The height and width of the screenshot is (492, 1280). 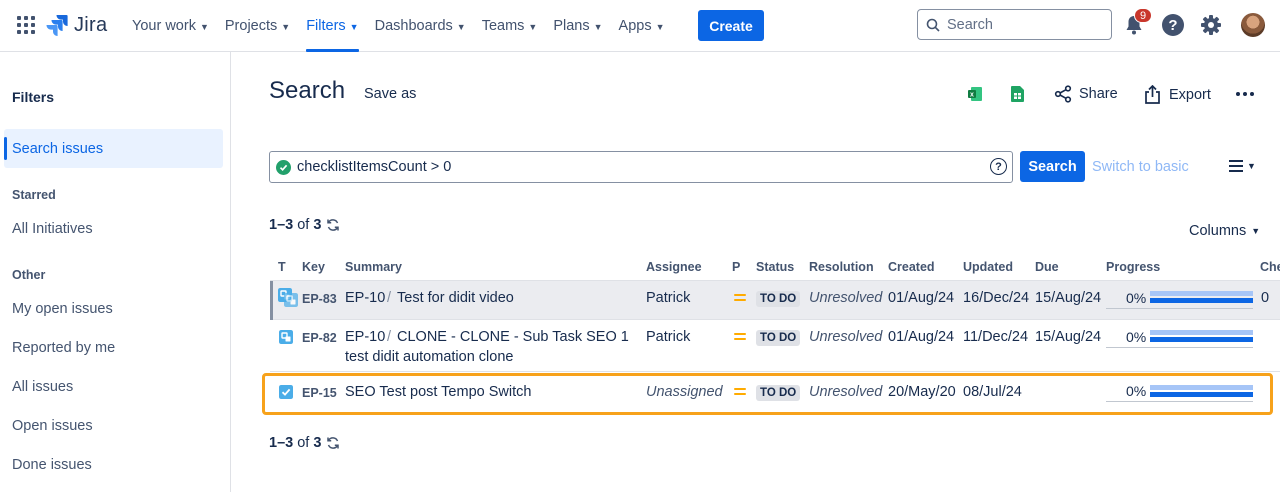 I want to click on nav-teams: Teams ▼, so click(x=510, y=26).